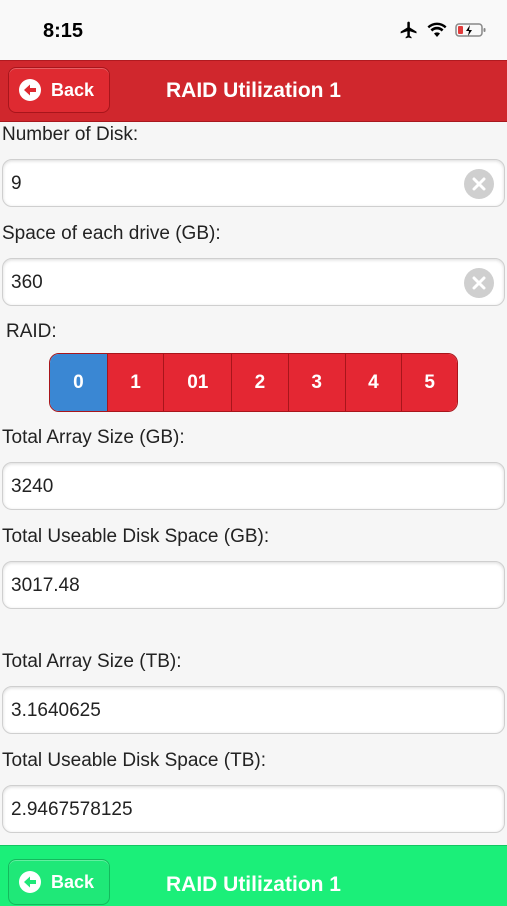 This screenshot has height=906, width=507. I want to click on raid-option-0: 0, so click(78, 382).